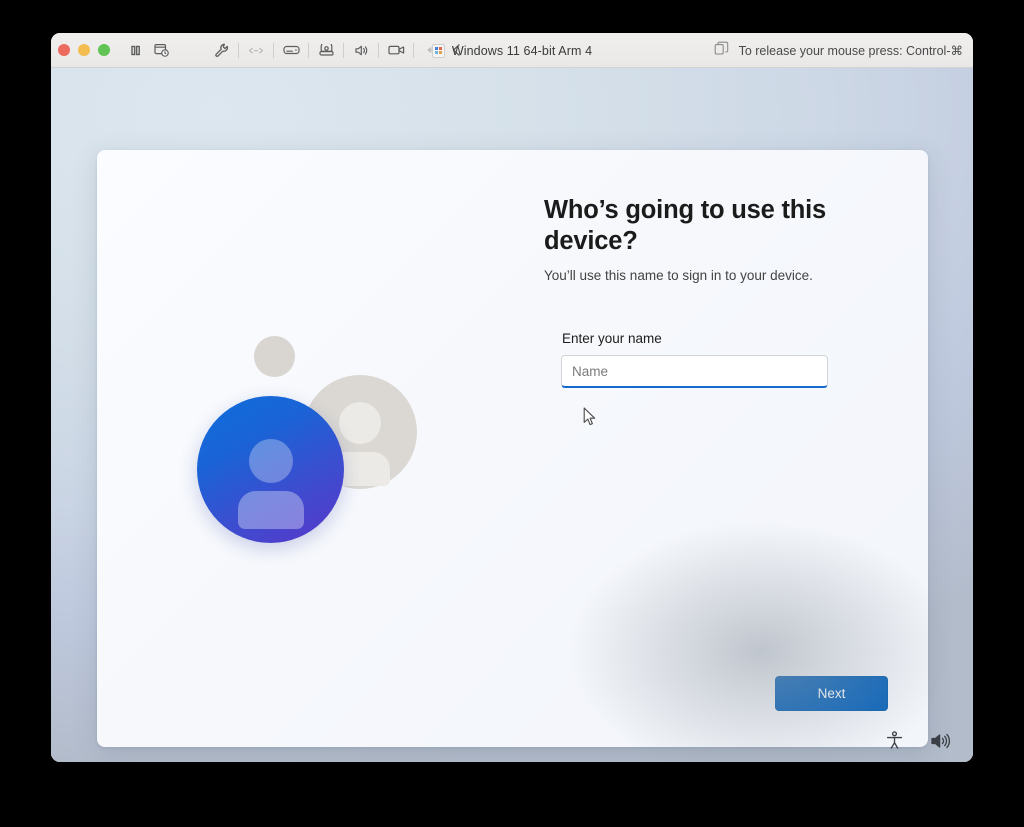  What do you see at coordinates (274, 356) in the screenshot?
I see `small-gray-circle` at bounding box center [274, 356].